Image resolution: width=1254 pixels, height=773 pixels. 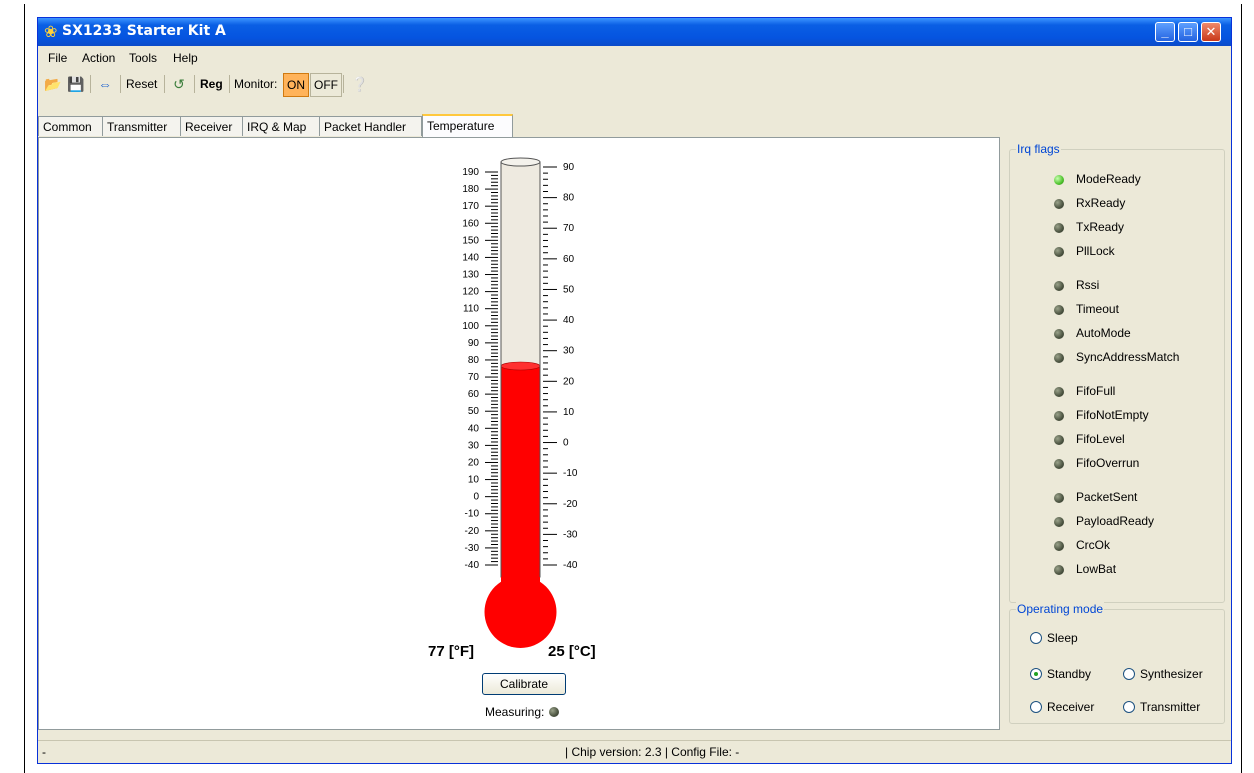 I want to click on celsius-tick-label: -20, so click(x=570, y=504).